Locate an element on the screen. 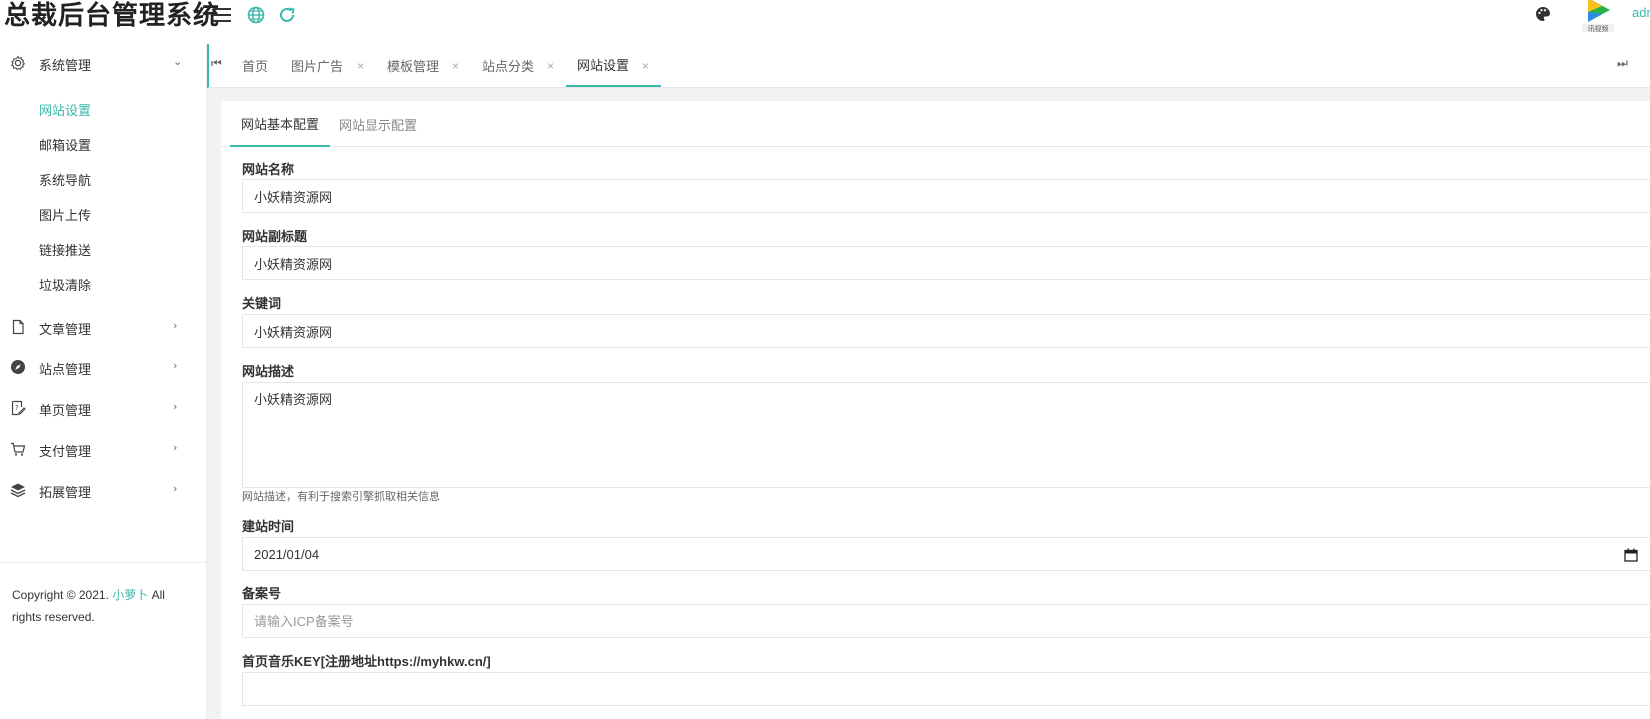  site-name-input is located at coordinates (946, 196).